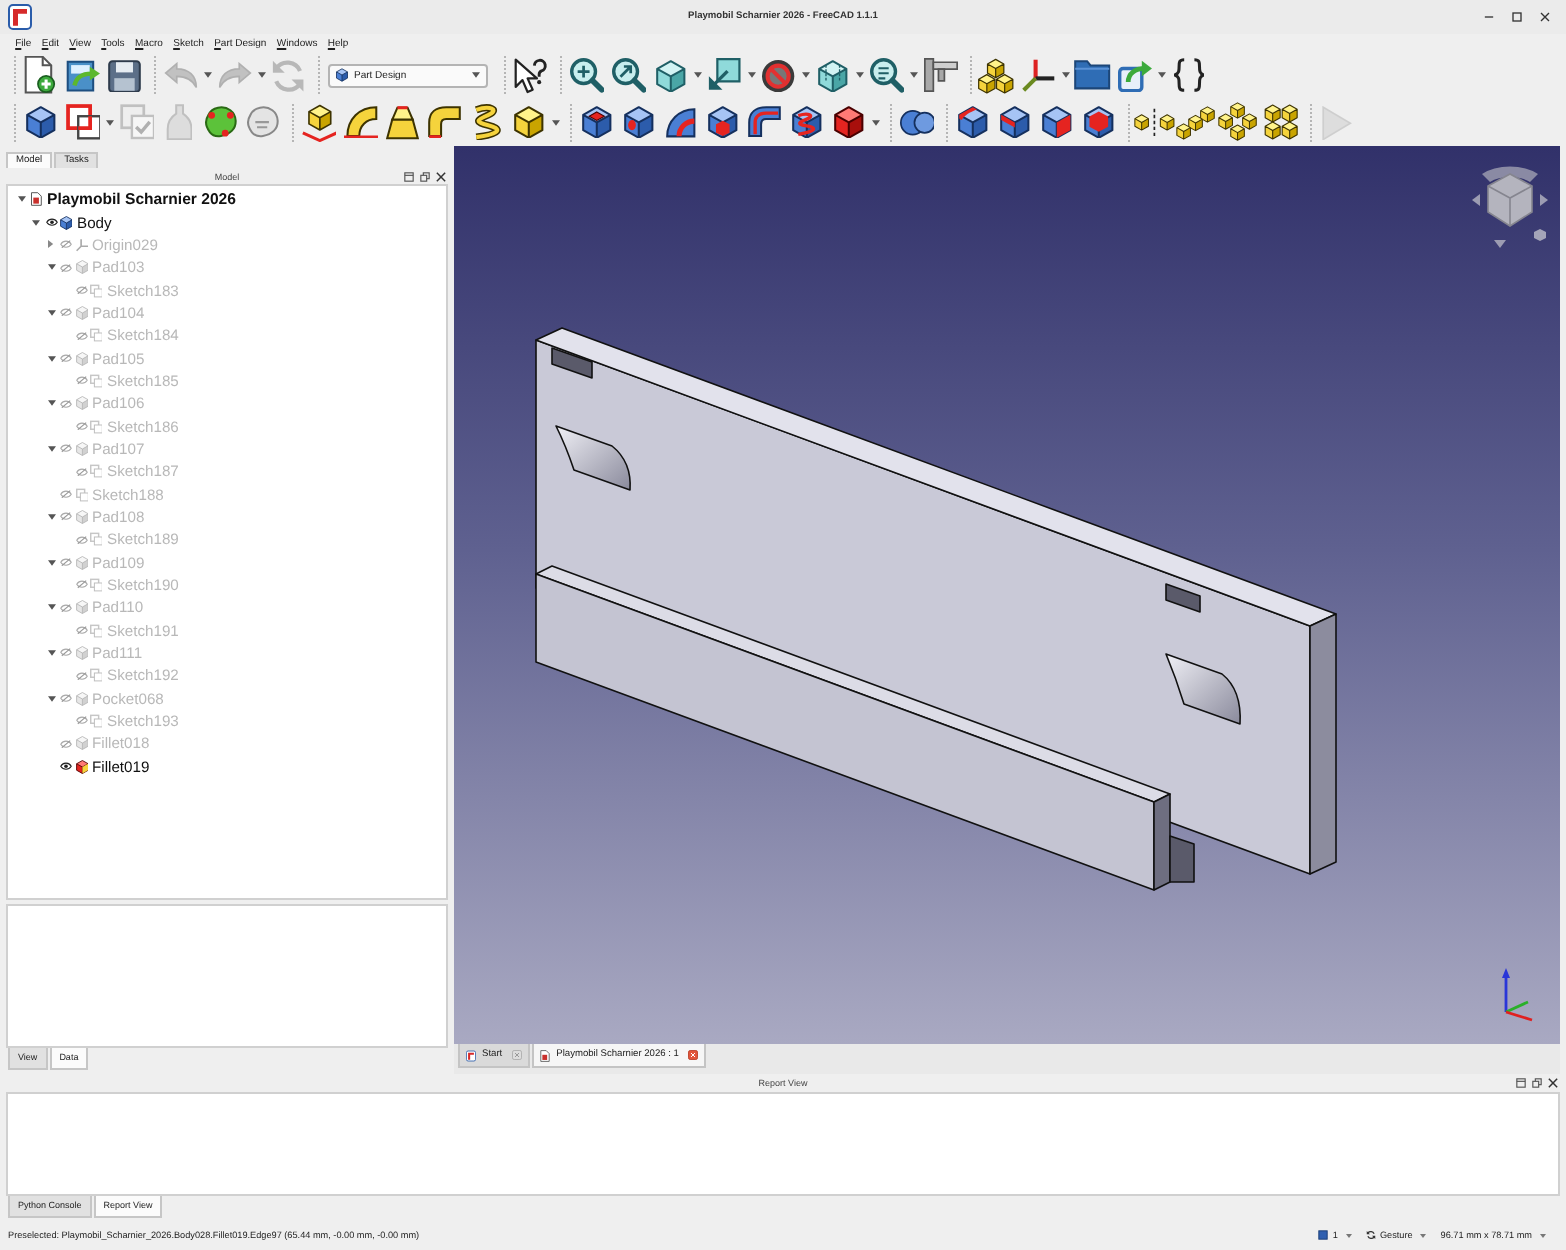 The width and height of the screenshot is (1566, 1250). What do you see at coordinates (263, 122) in the screenshot?
I see `blob-icon` at bounding box center [263, 122].